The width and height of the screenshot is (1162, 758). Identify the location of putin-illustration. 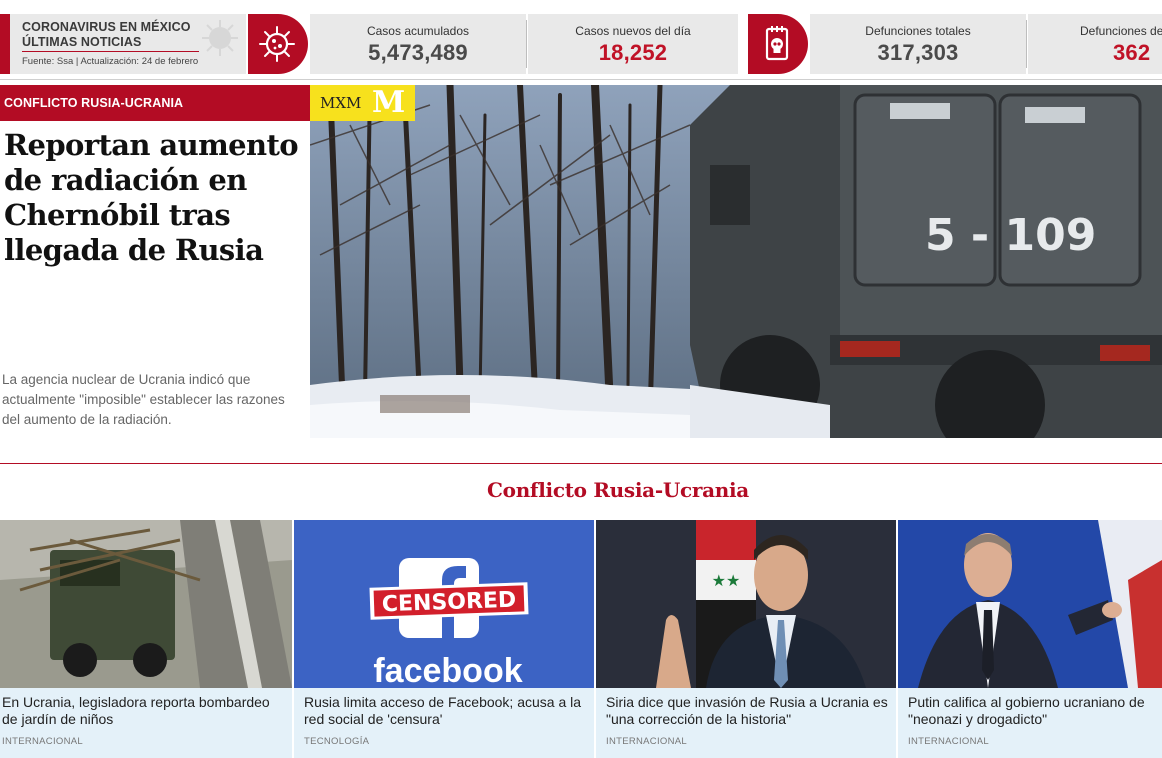
(1030, 604).